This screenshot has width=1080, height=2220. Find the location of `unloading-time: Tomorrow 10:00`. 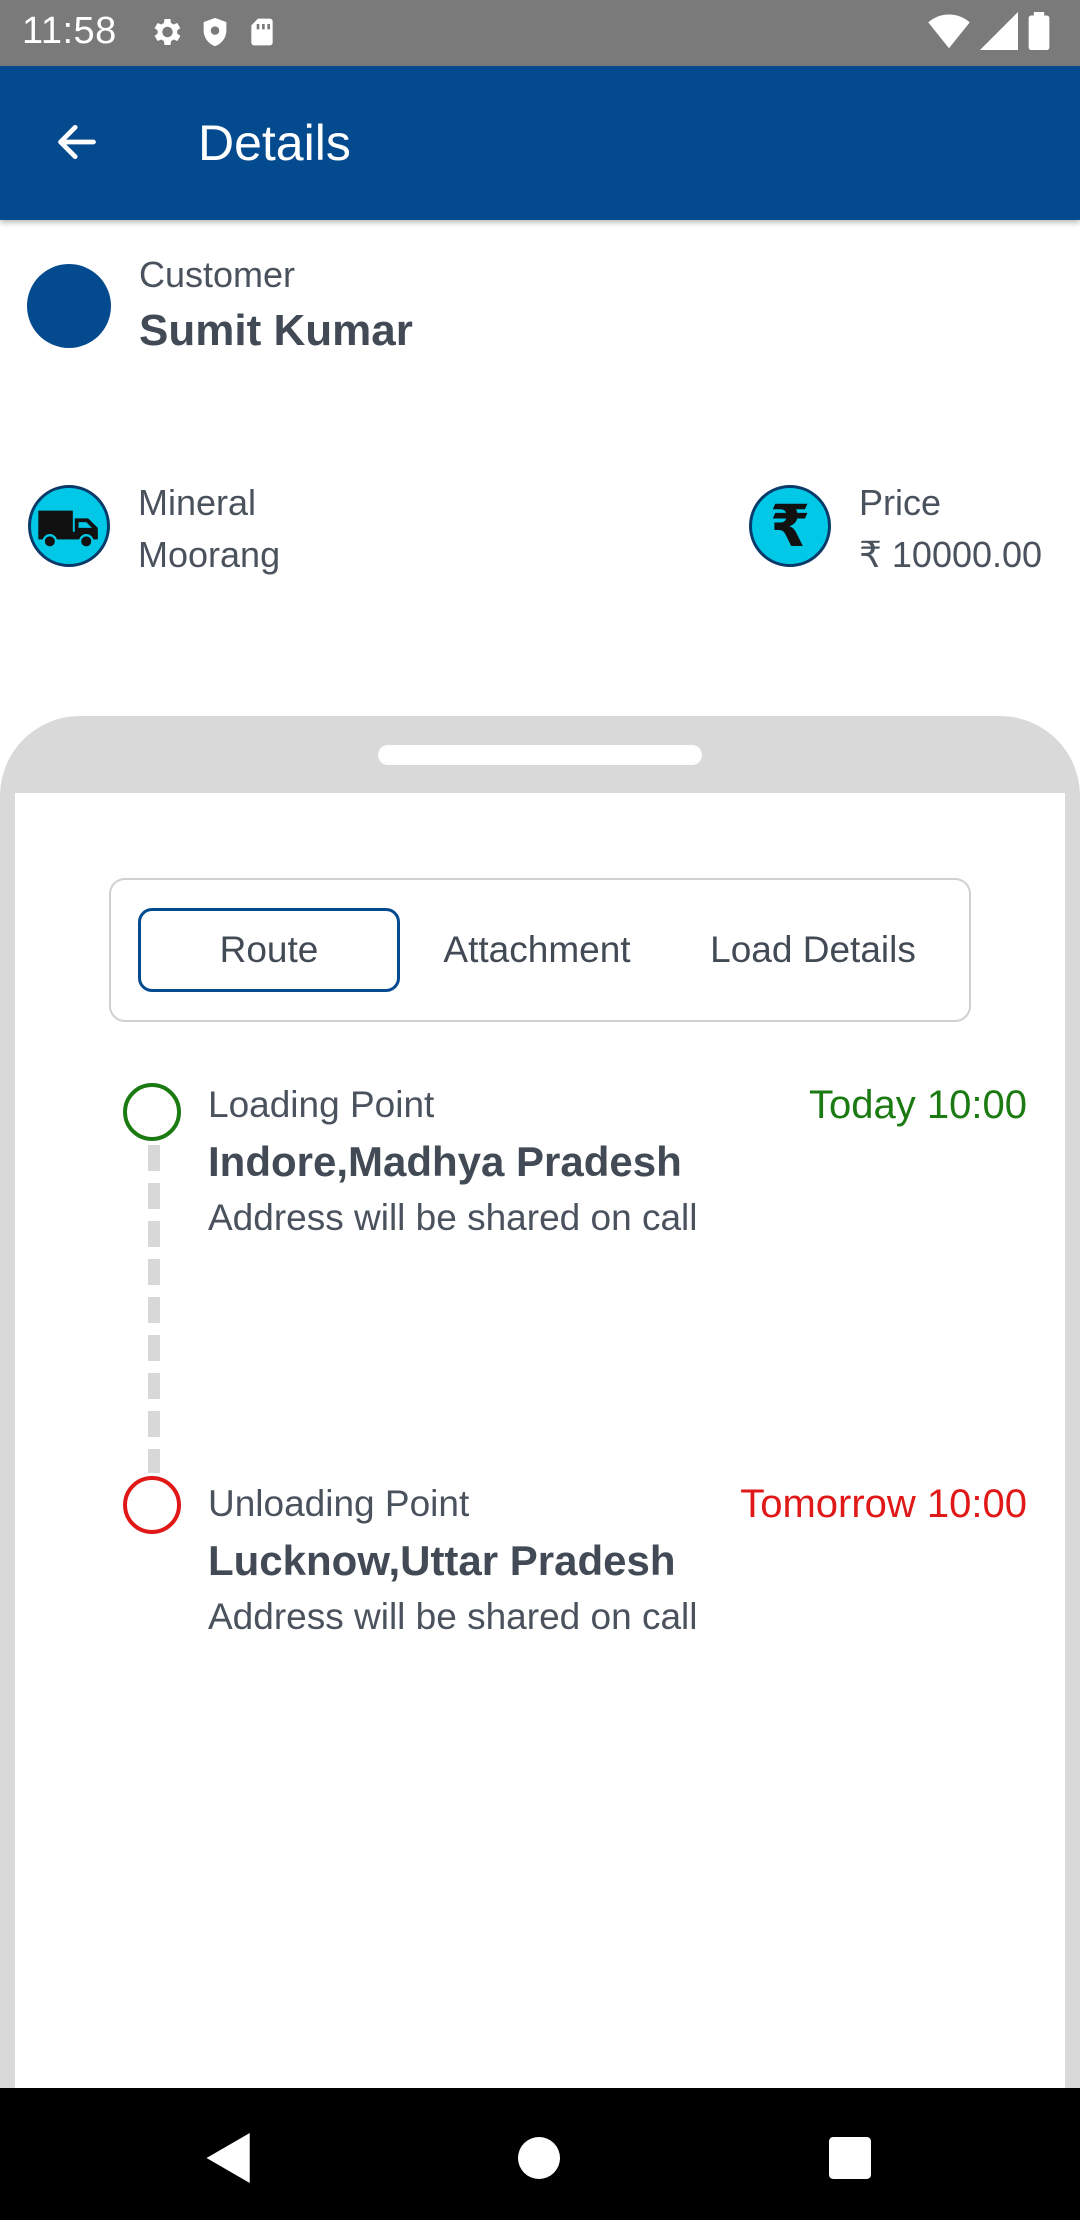

unloading-time: Tomorrow 10:00 is located at coordinates (883, 1504).